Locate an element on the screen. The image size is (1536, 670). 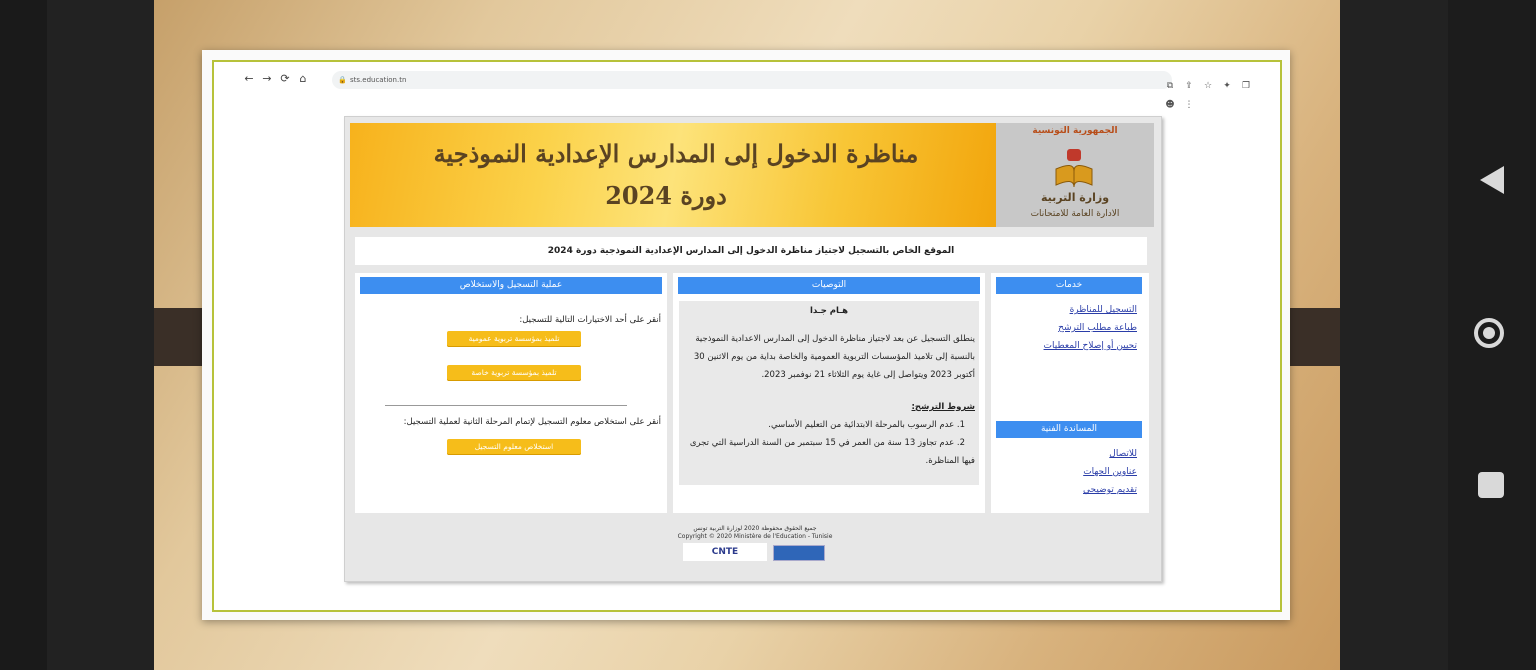
important-label: هـام جـدا is located at coordinates (829, 311).